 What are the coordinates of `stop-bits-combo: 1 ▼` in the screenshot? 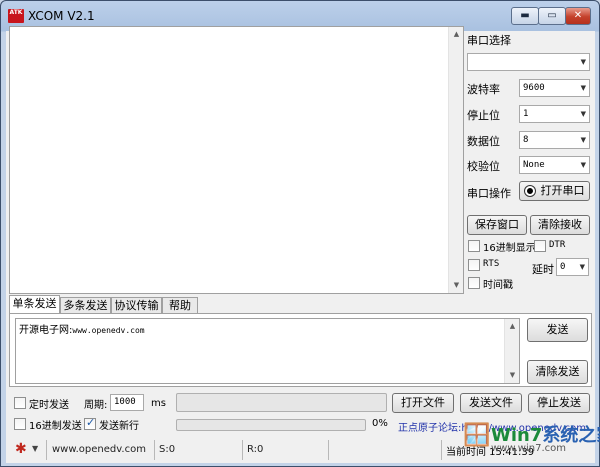 It's located at (554, 114).